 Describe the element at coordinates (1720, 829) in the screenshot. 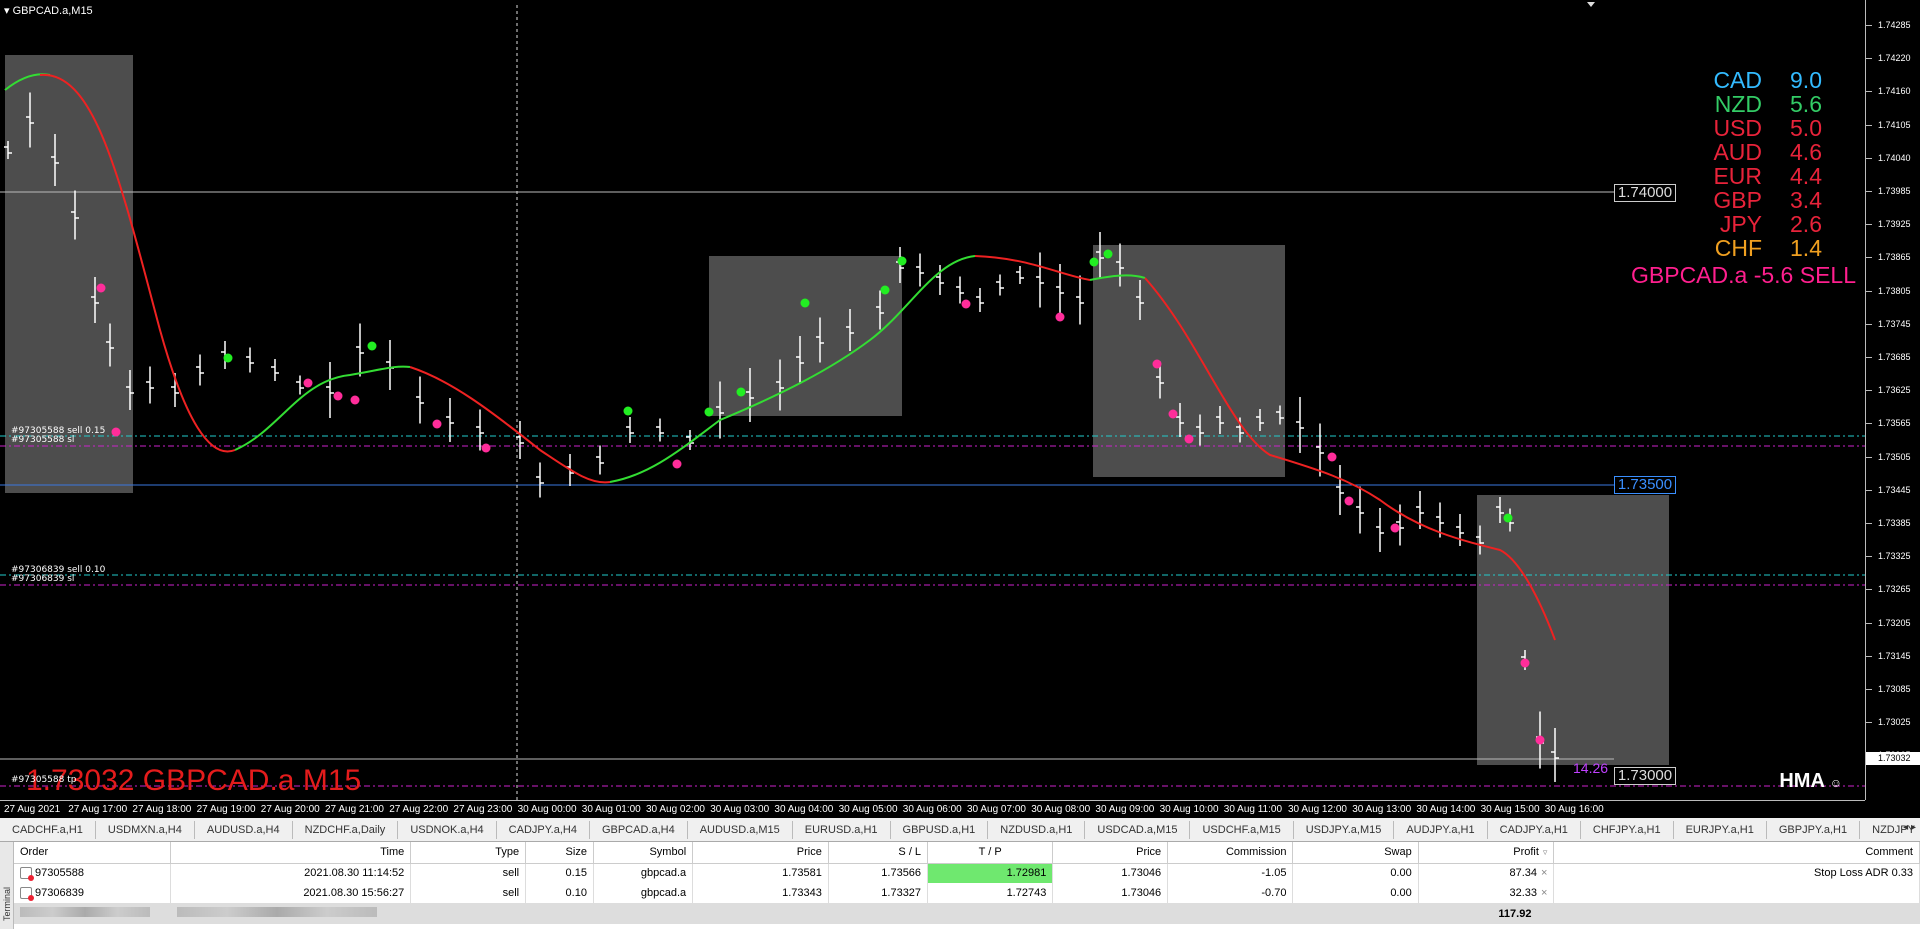

I see `chart-tab: EURJPY.a,H1` at that location.